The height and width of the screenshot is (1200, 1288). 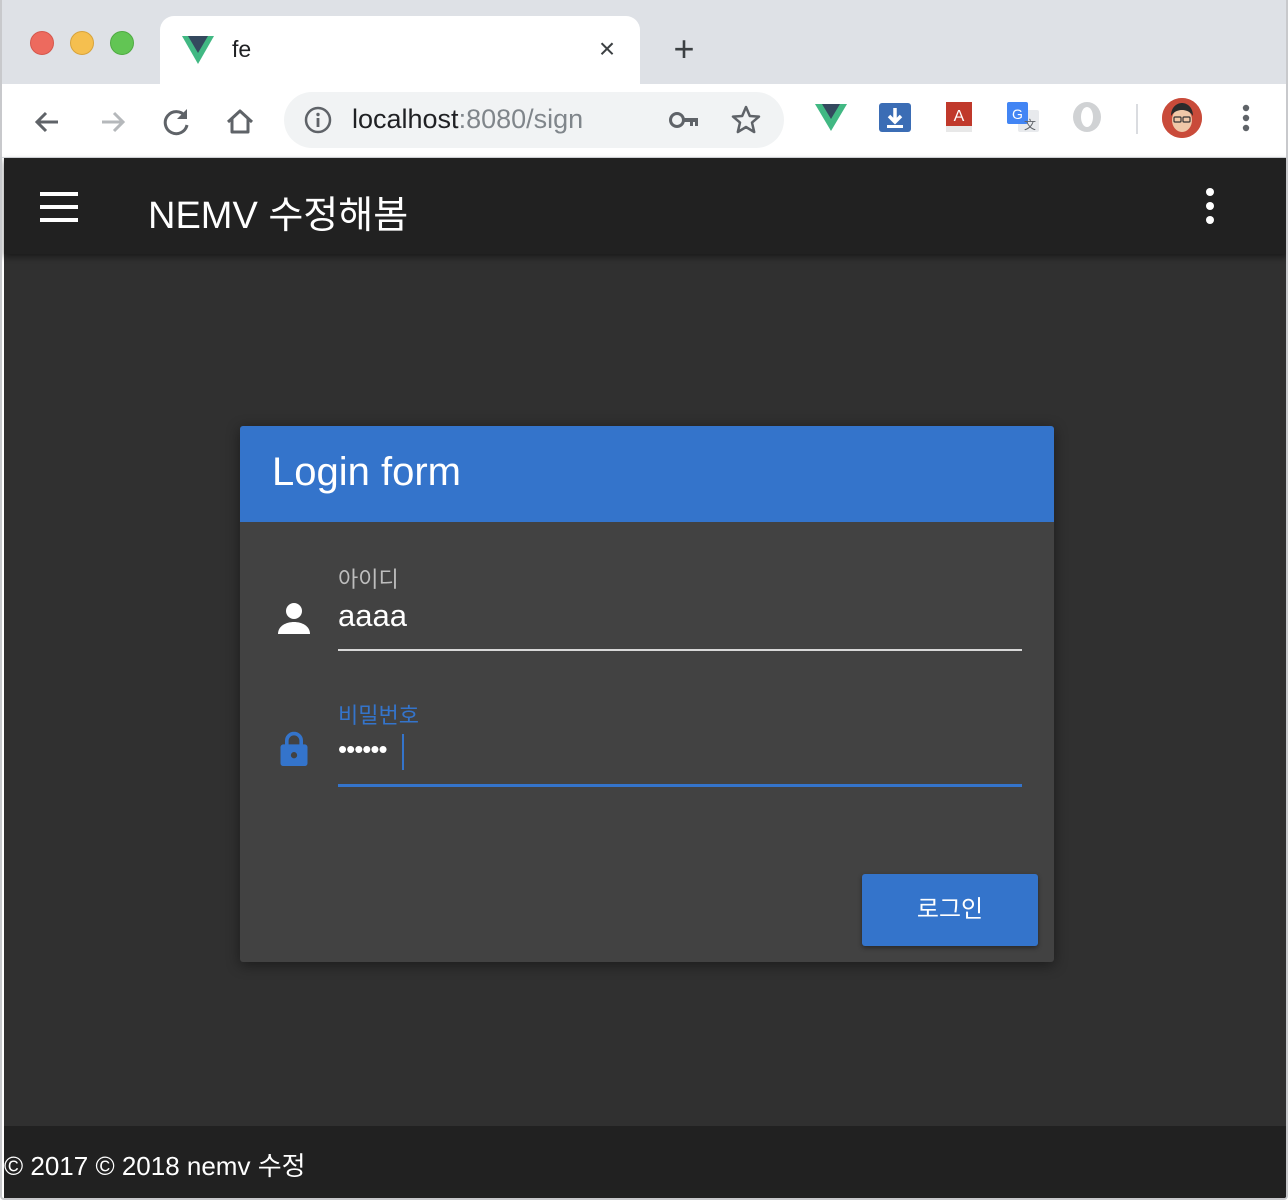 I want to click on minimize-window-button, so click(x=82, y=43).